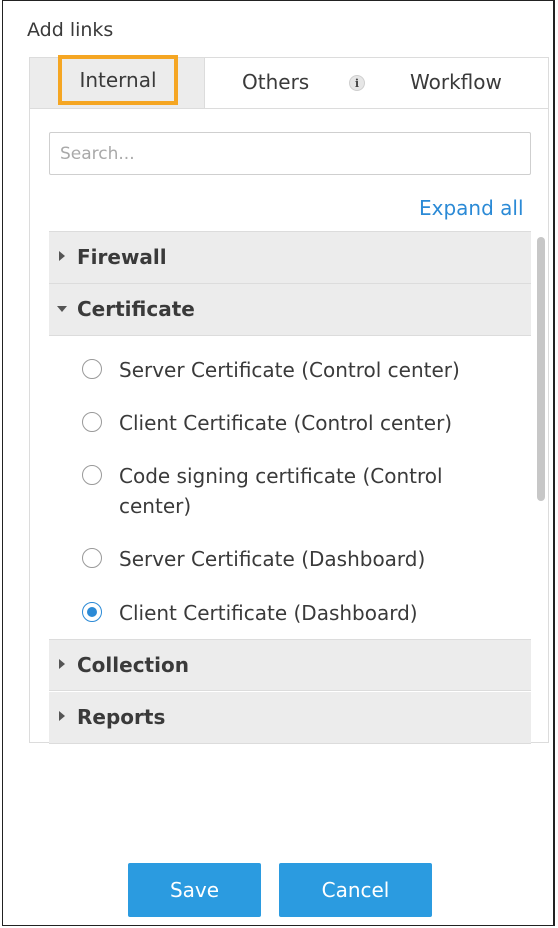 This screenshot has width=558, height=928. Describe the element at coordinates (355, 890) in the screenshot. I see `cancel-button: Cancel` at that location.